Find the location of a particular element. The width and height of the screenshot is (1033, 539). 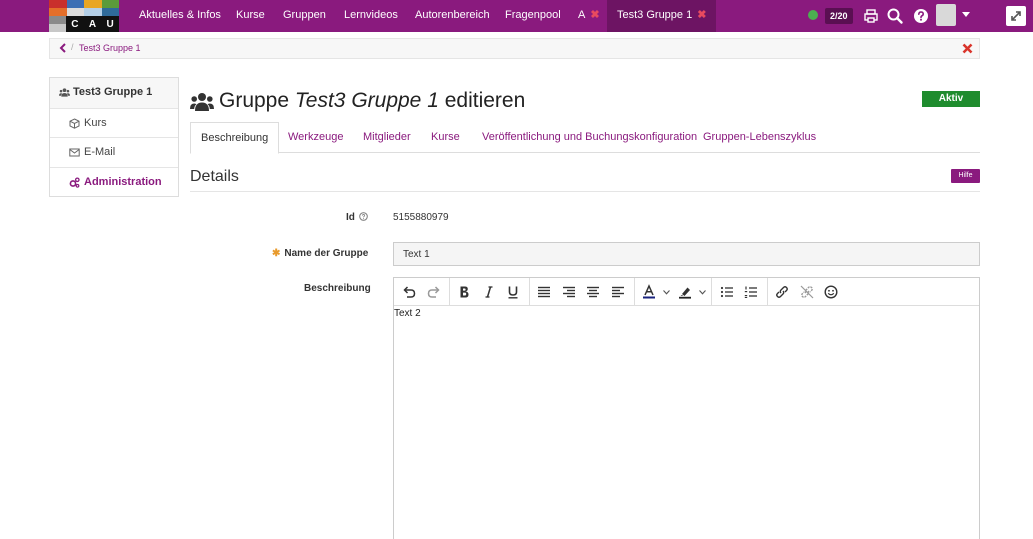

align-left-icon is located at coordinates (618, 292).